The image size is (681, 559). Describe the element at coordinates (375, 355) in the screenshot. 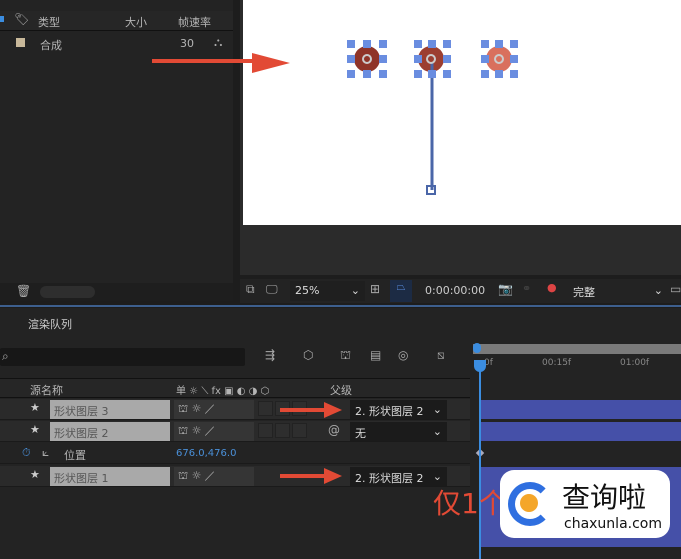

I see `frame-blending-icon: ▤` at that location.